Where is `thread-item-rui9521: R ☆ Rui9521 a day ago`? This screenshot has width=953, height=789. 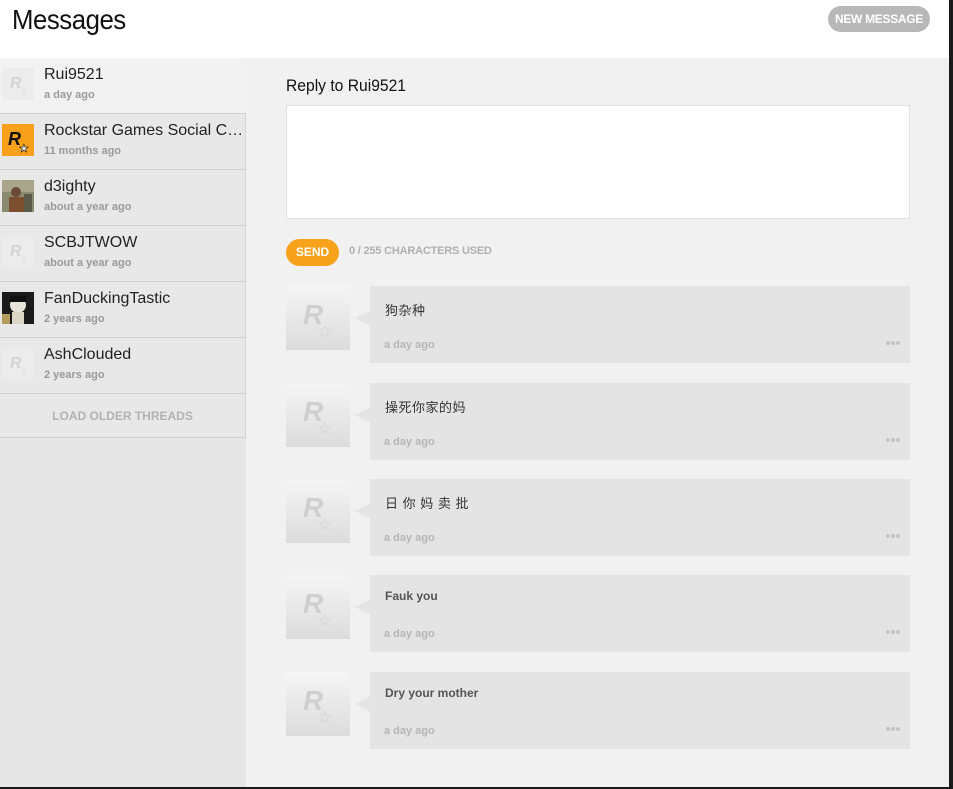 thread-item-rui9521: R ☆ Rui9521 a day ago is located at coordinates (123, 86).